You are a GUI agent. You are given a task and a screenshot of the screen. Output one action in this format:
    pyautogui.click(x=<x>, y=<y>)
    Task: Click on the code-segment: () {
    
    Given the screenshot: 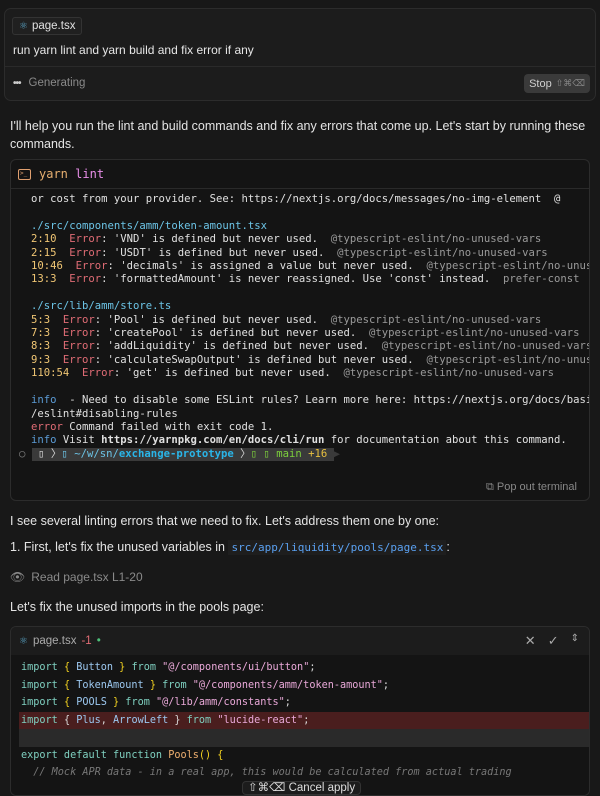 What is the action you would take?
    pyautogui.click(x=211, y=755)
    